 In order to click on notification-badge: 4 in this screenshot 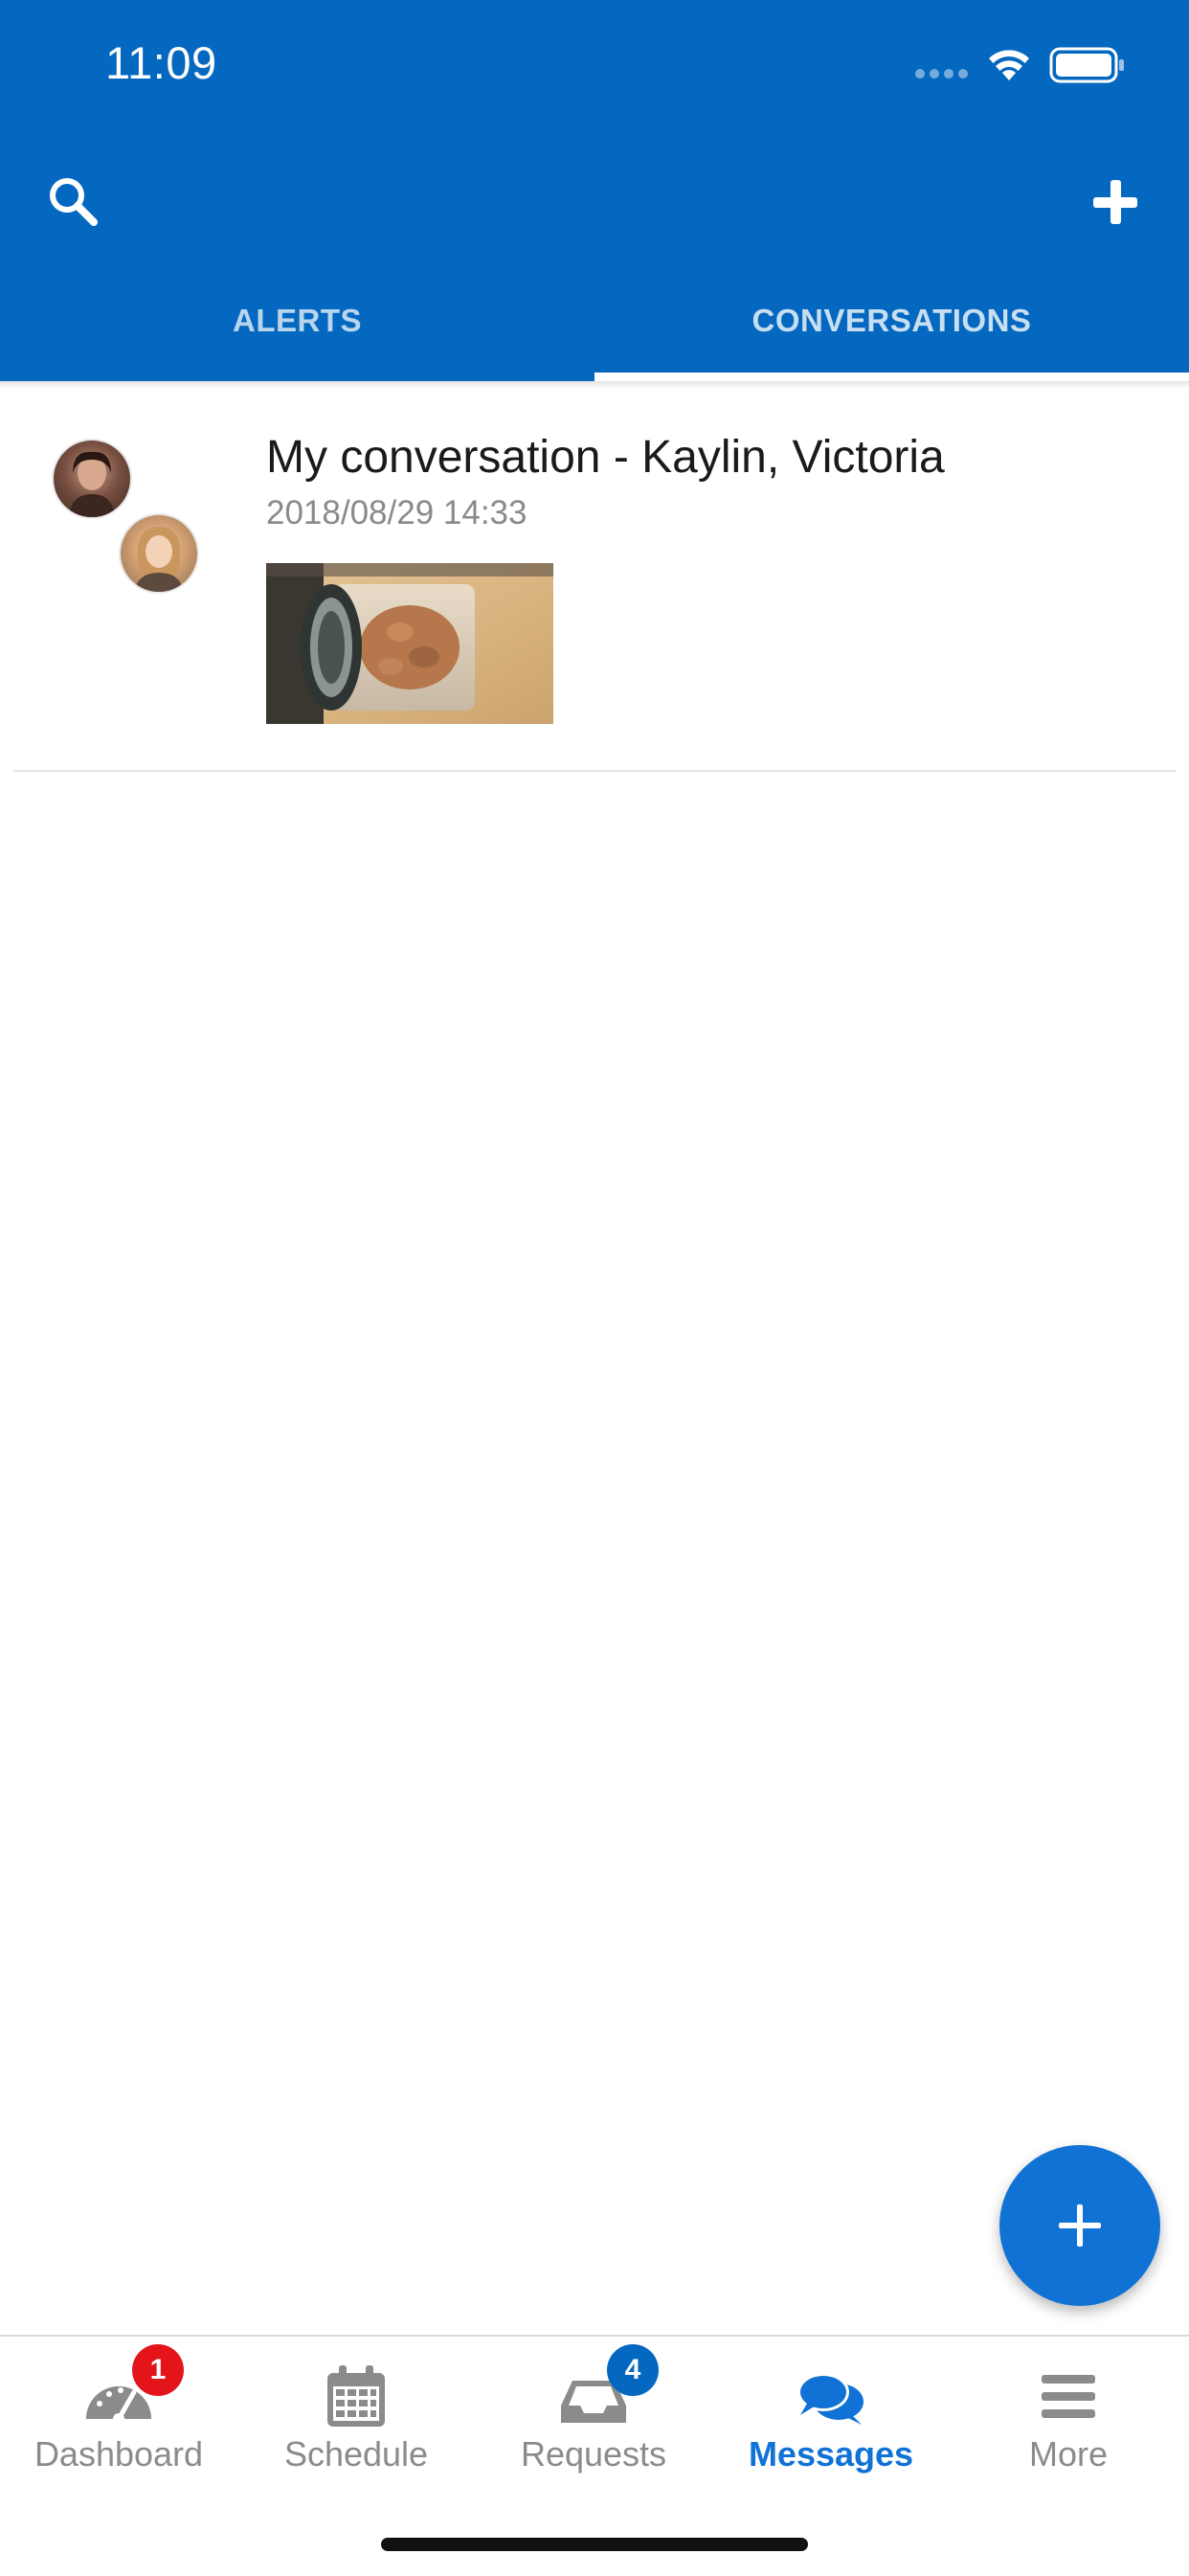, I will do `click(633, 2370)`.